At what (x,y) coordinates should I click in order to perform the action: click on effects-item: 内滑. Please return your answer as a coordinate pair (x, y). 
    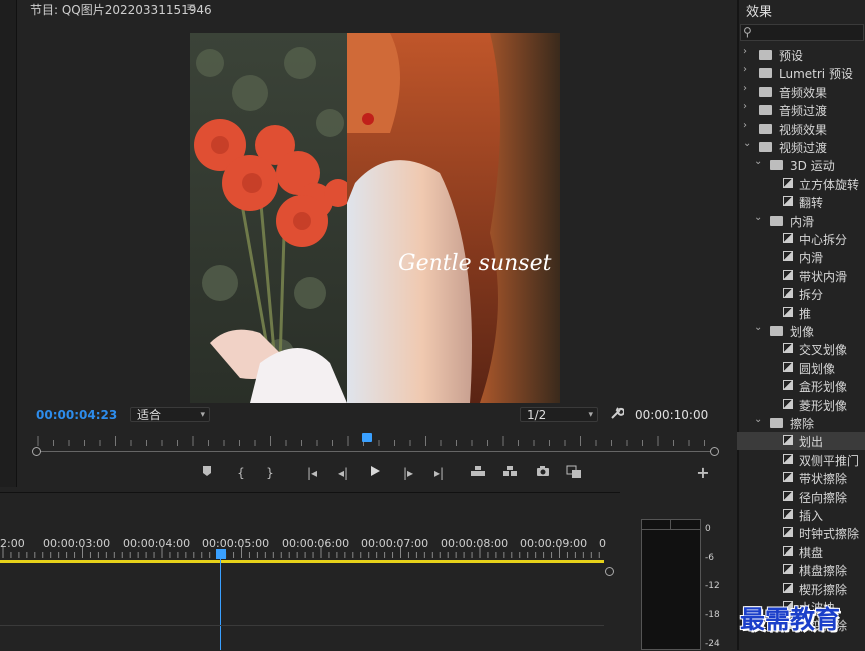
    Looking at the image, I should click on (801, 257).